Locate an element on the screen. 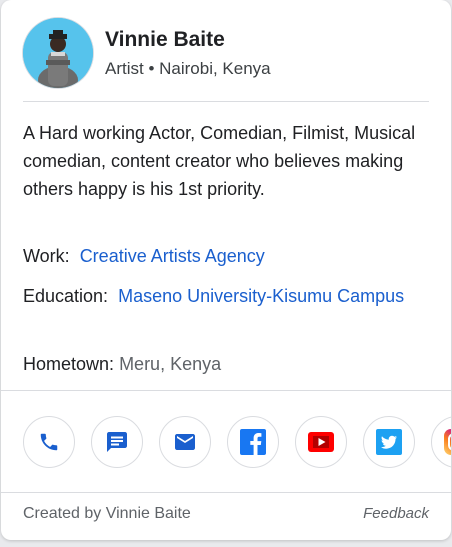 The width and height of the screenshot is (452, 547). education-link: Maseno University-Kisumu Campus is located at coordinates (261, 296).